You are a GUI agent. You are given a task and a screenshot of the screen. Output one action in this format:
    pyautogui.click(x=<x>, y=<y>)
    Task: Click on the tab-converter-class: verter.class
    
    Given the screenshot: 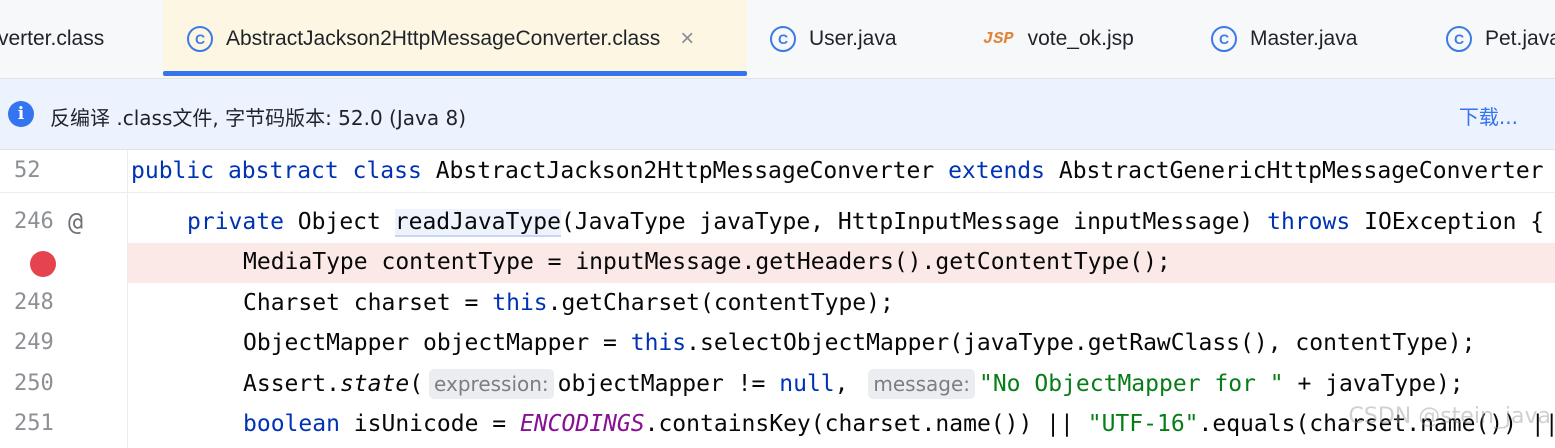 What is the action you would take?
    pyautogui.click(x=52, y=39)
    